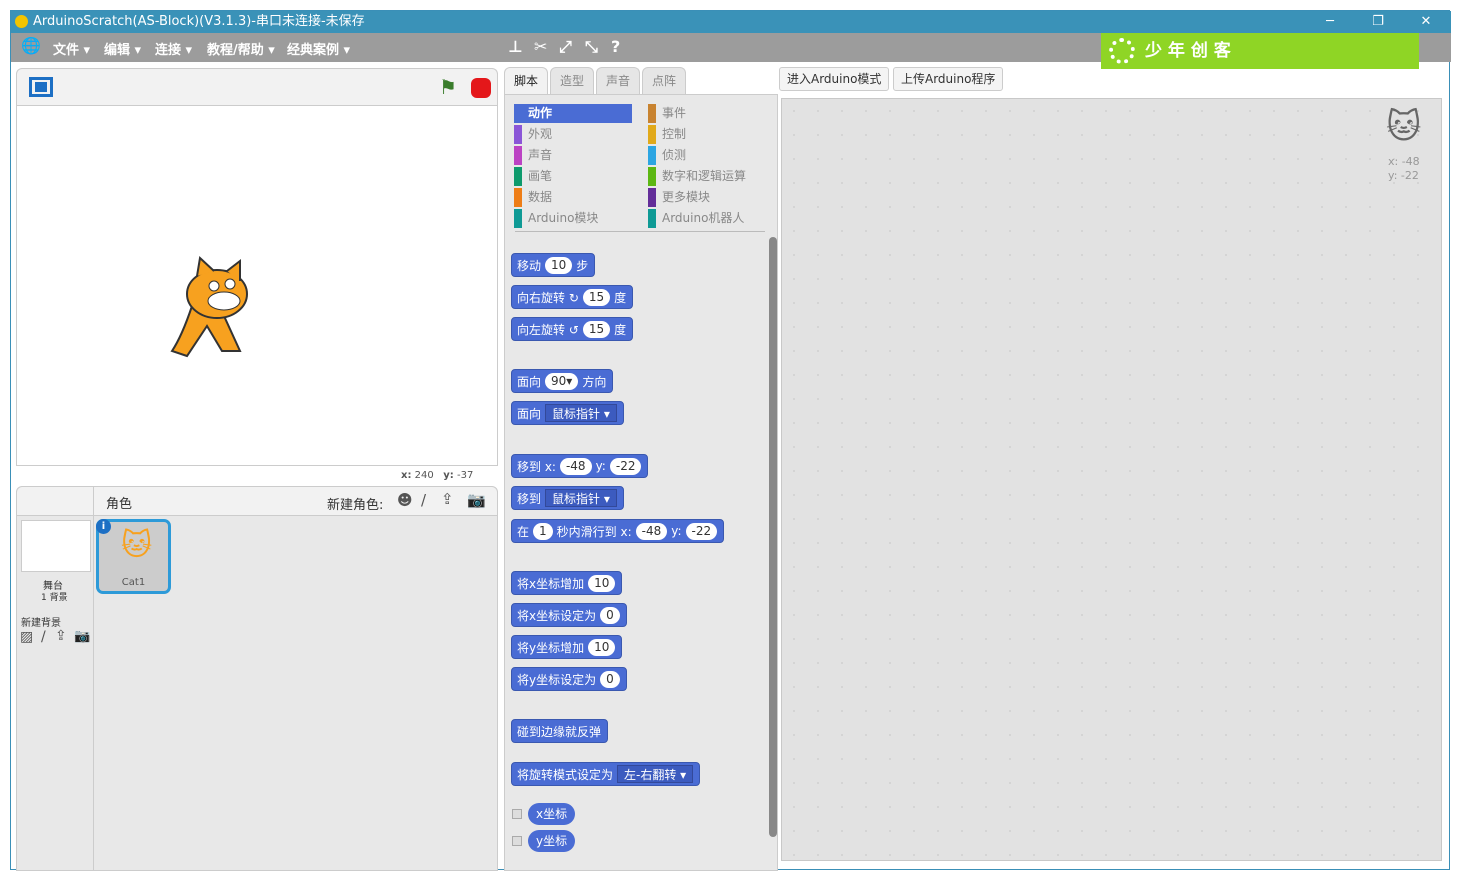  What do you see at coordinates (655, 774) in the screenshot?
I see `block-dropdown: 左-右翻转 ▾` at bounding box center [655, 774].